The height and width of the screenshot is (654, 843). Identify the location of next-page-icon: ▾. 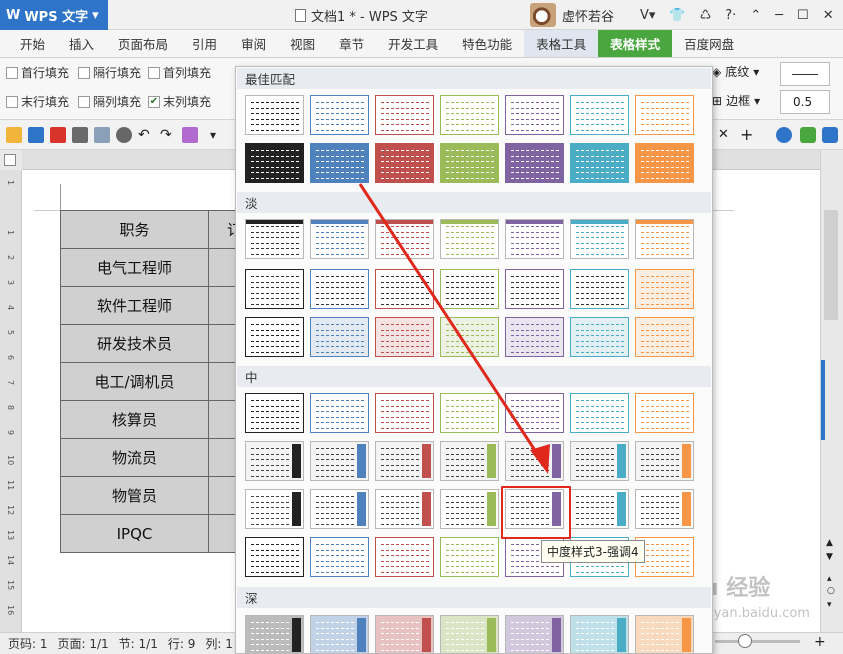
(829, 605).